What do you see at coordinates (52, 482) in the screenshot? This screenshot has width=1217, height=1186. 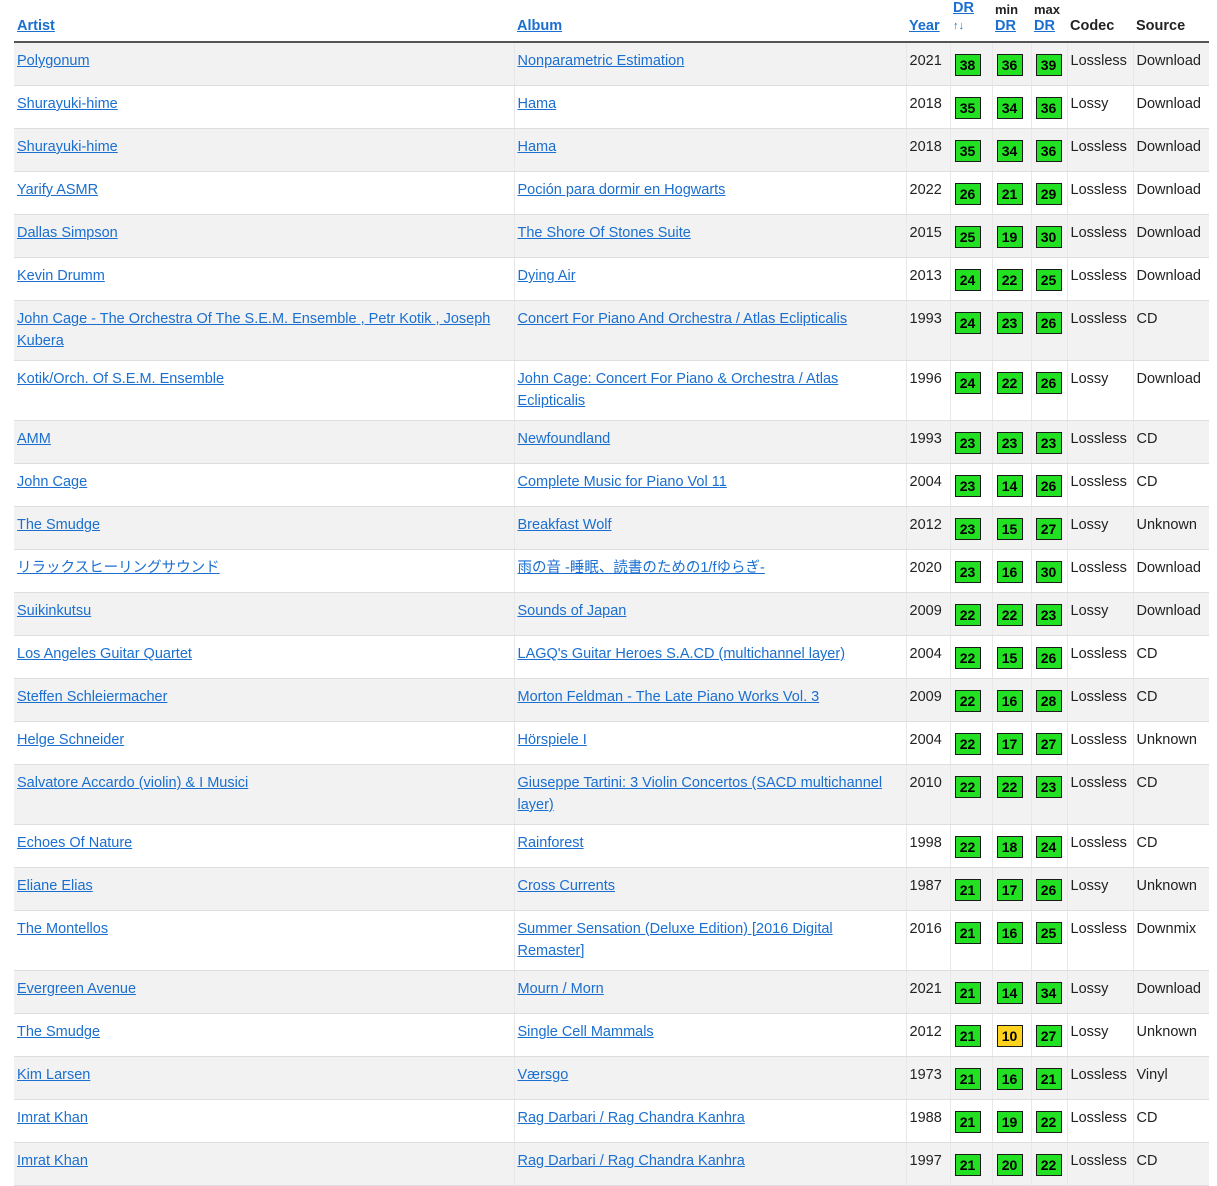 I see `artist-link: John Cage` at bounding box center [52, 482].